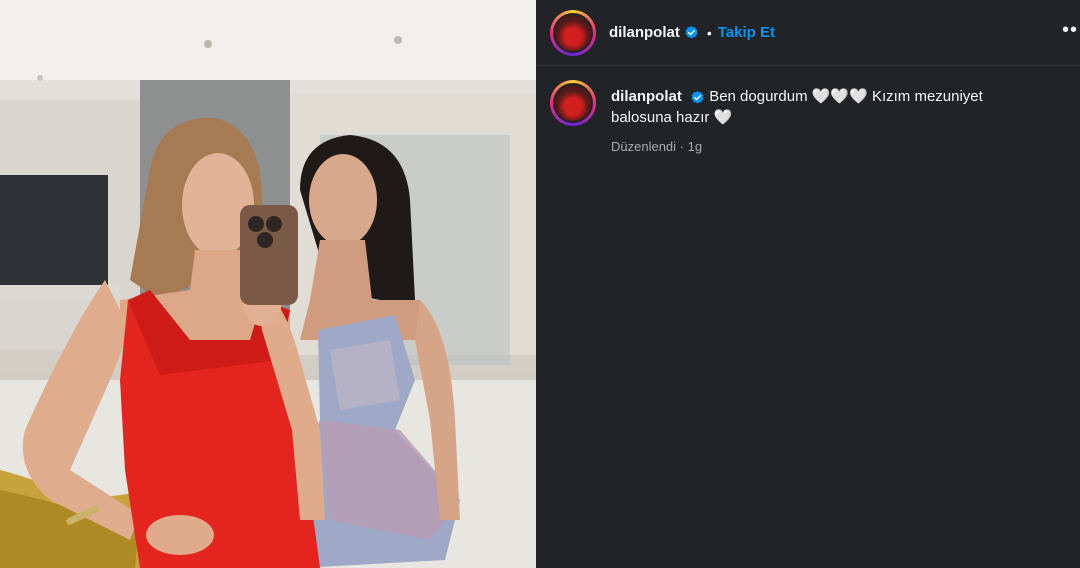 Image resolution: width=1080 pixels, height=568 pixels. I want to click on post-time: 1g, so click(695, 146).